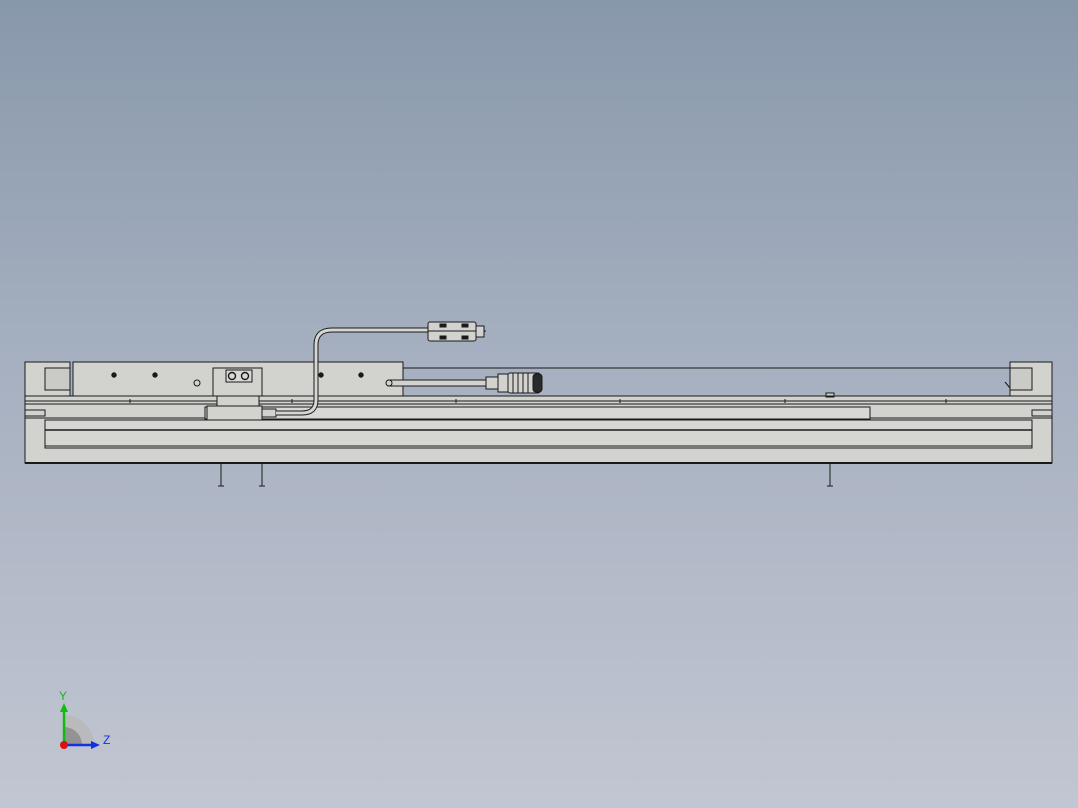  I want to click on orientation-triad: Y Z, so click(84, 719).